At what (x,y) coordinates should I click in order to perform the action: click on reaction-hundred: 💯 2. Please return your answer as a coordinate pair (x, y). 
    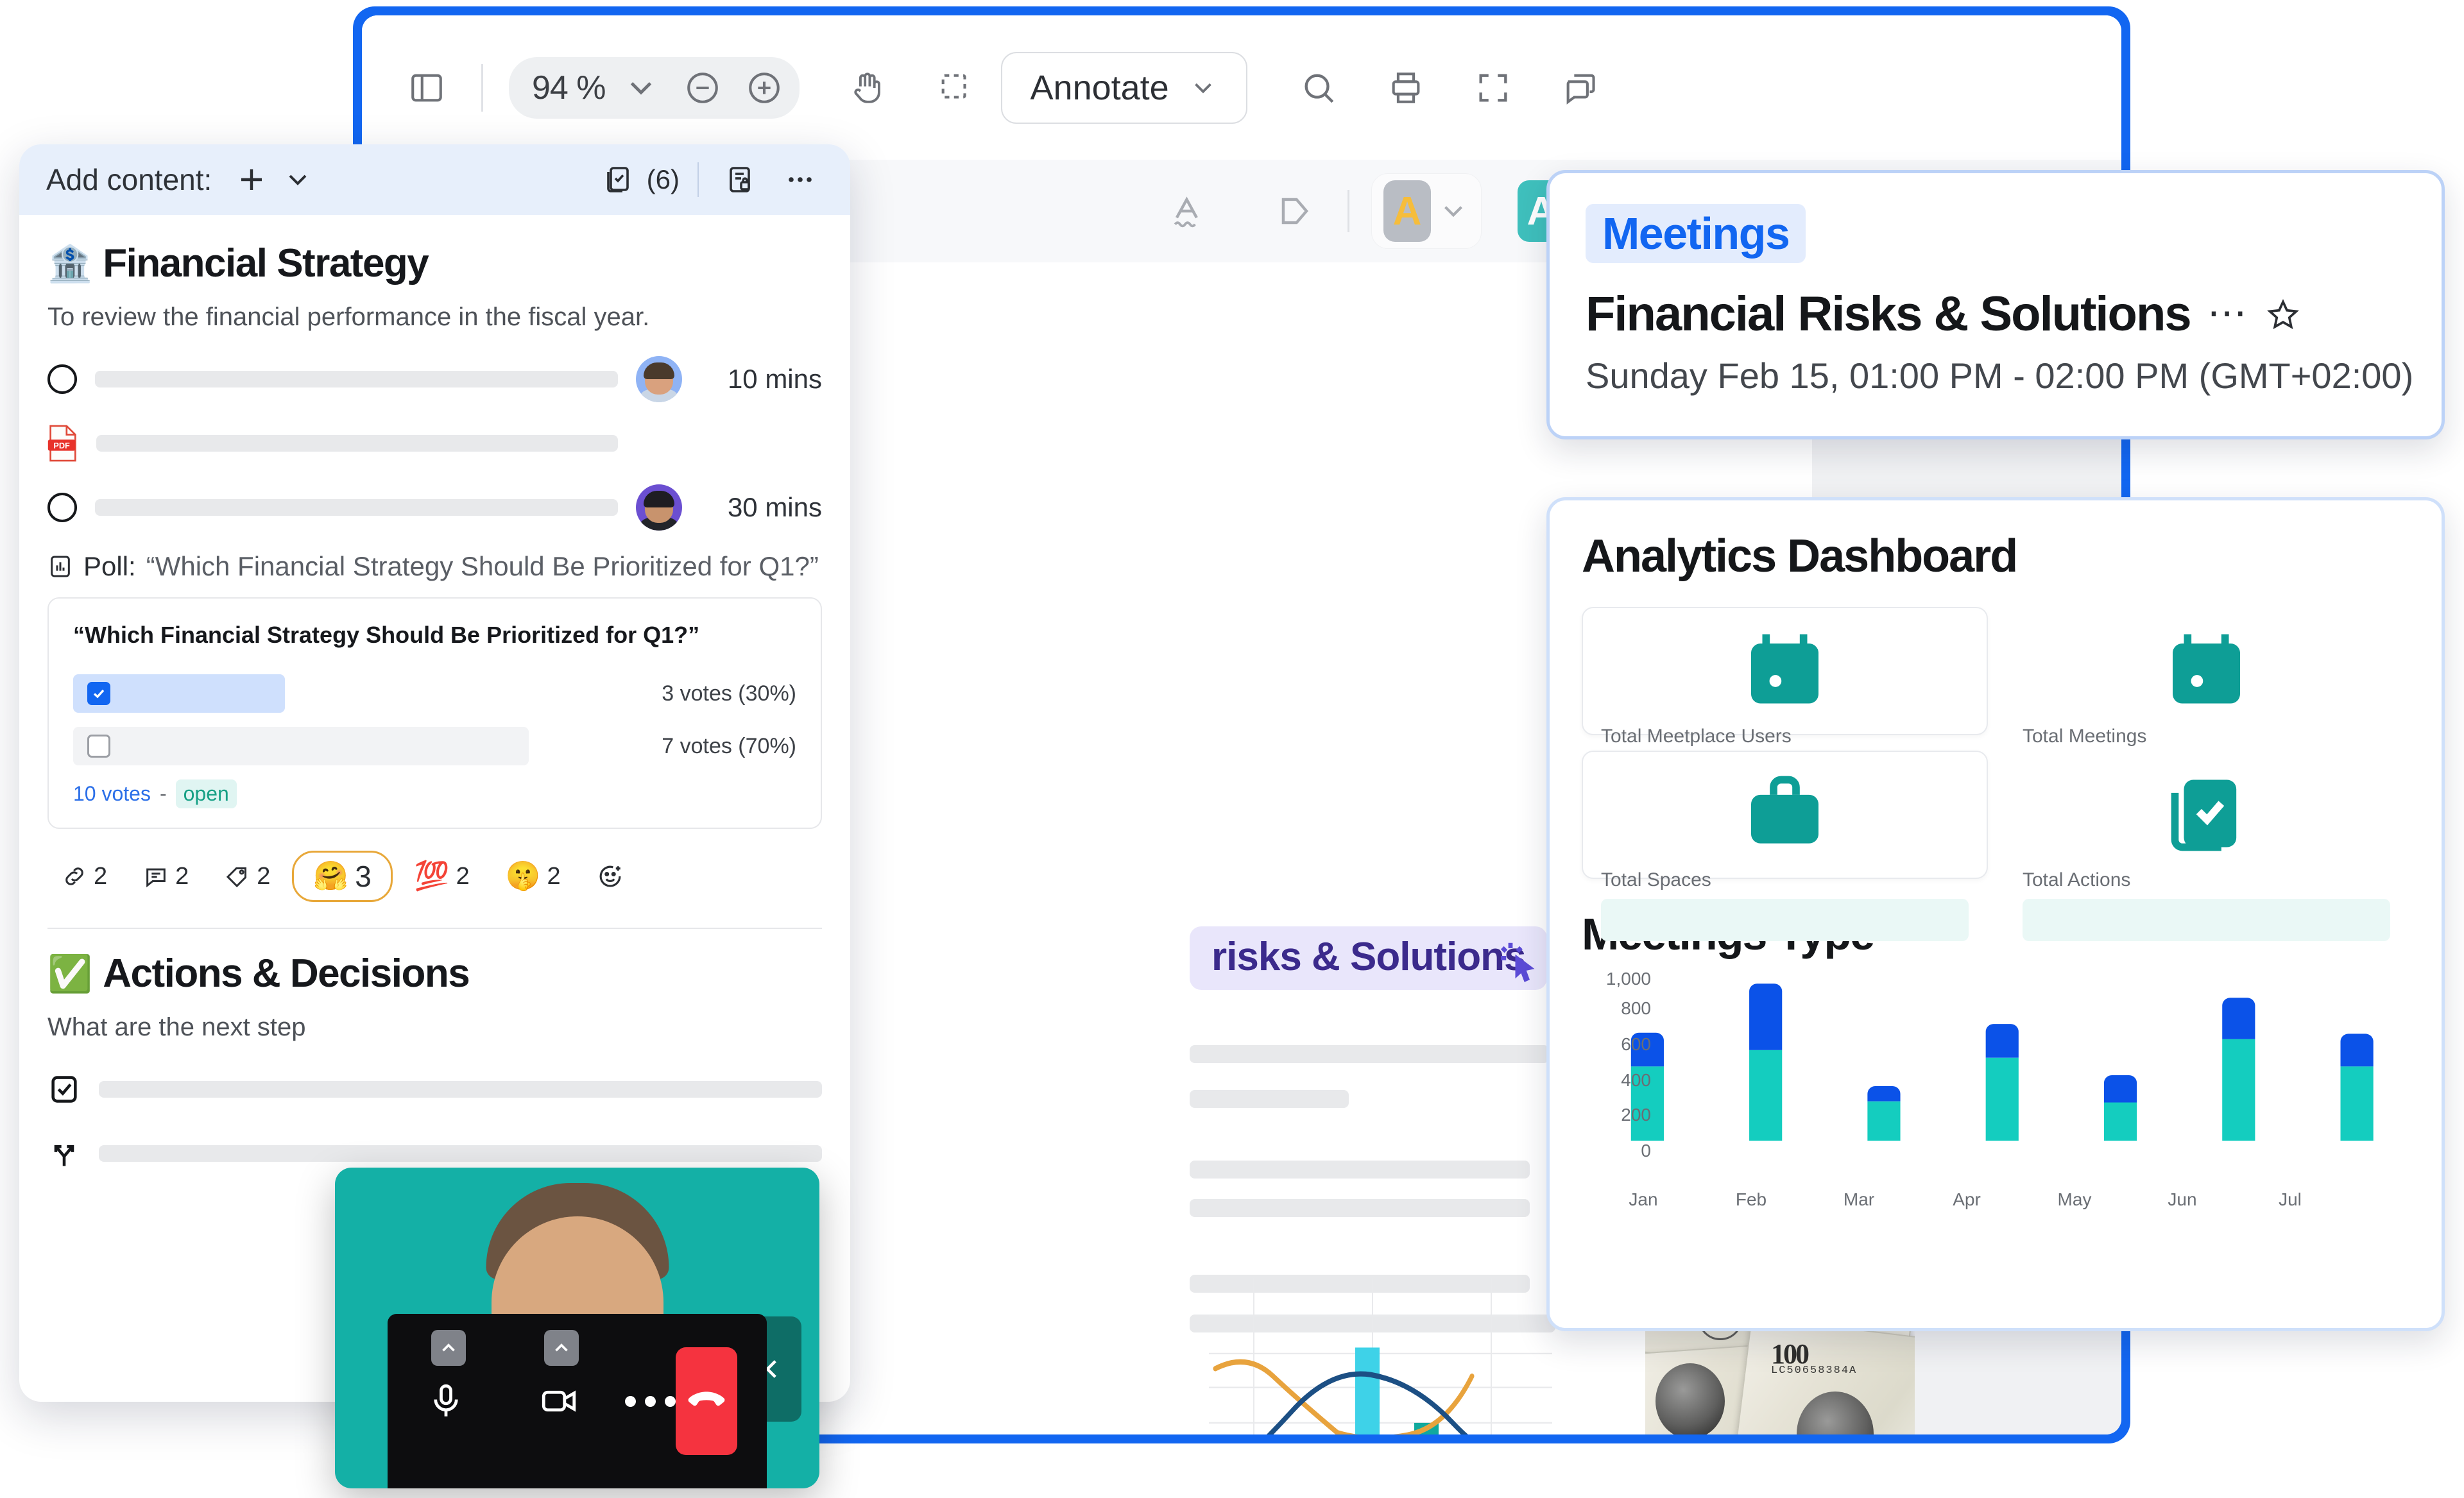
    Looking at the image, I should click on (442, 876).